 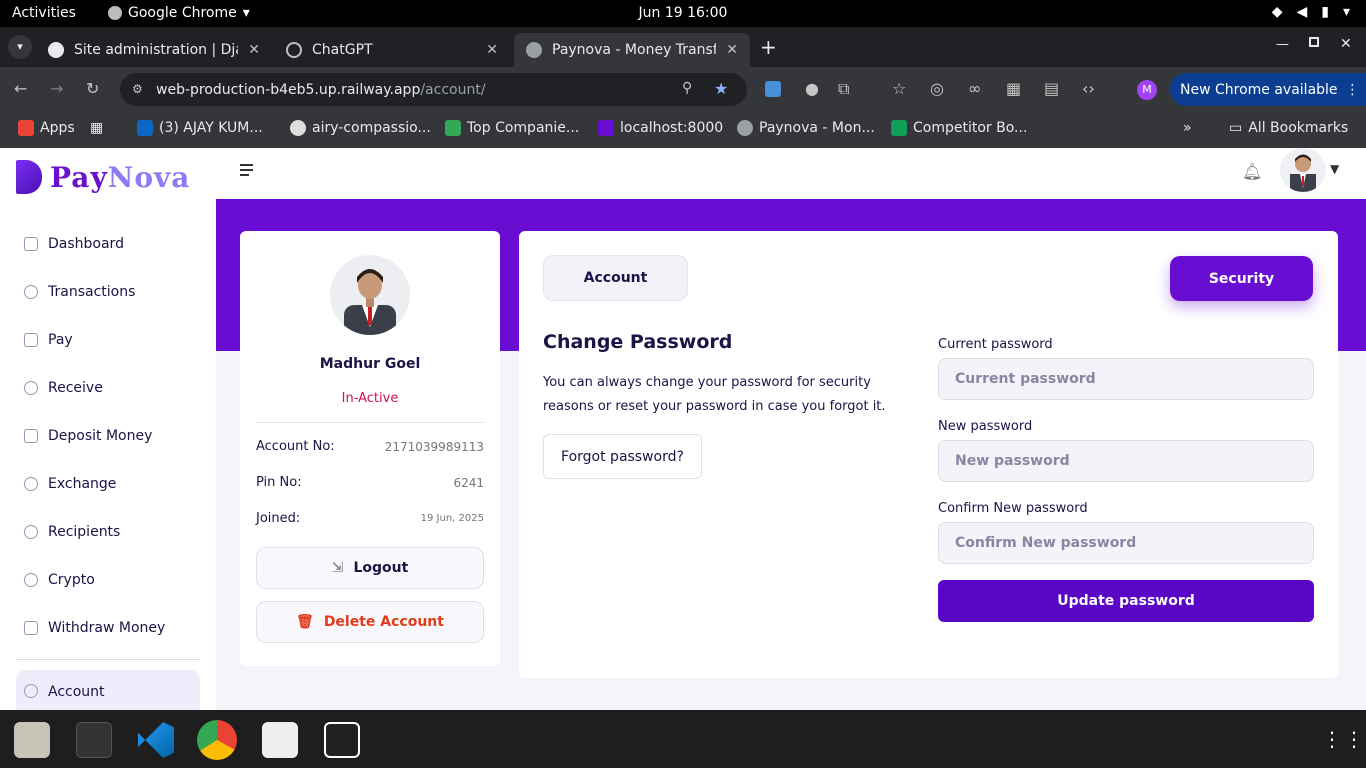 I want to click on globe-icon, so click(x=534, y=50).